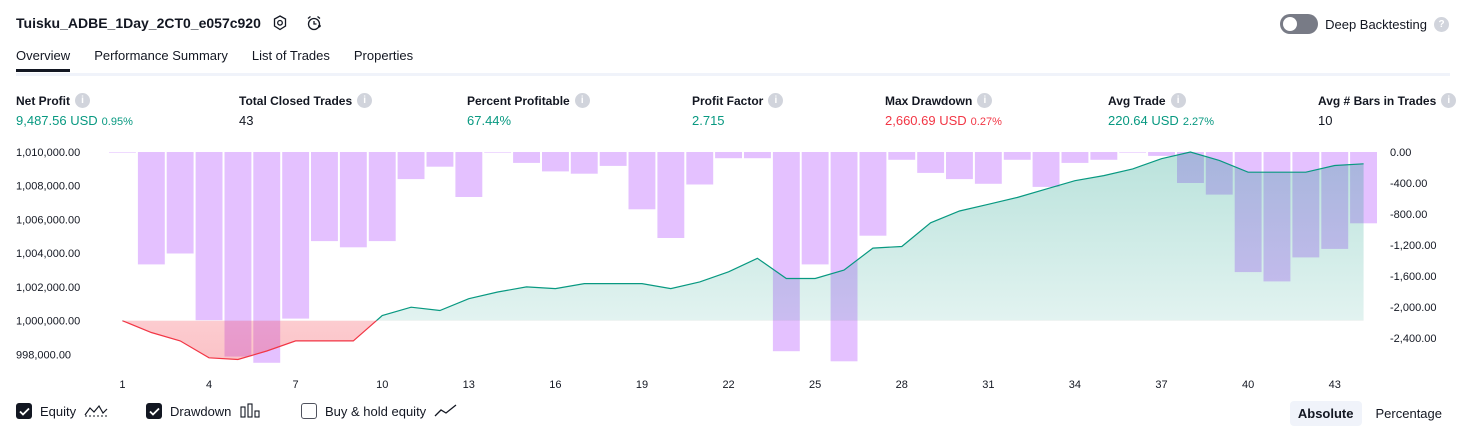 This screenshot has height=438, width=1466. I want to click on stat-avg-trade: Avg Trade i 220.64 USD 2.27%, so click(1161, 110).